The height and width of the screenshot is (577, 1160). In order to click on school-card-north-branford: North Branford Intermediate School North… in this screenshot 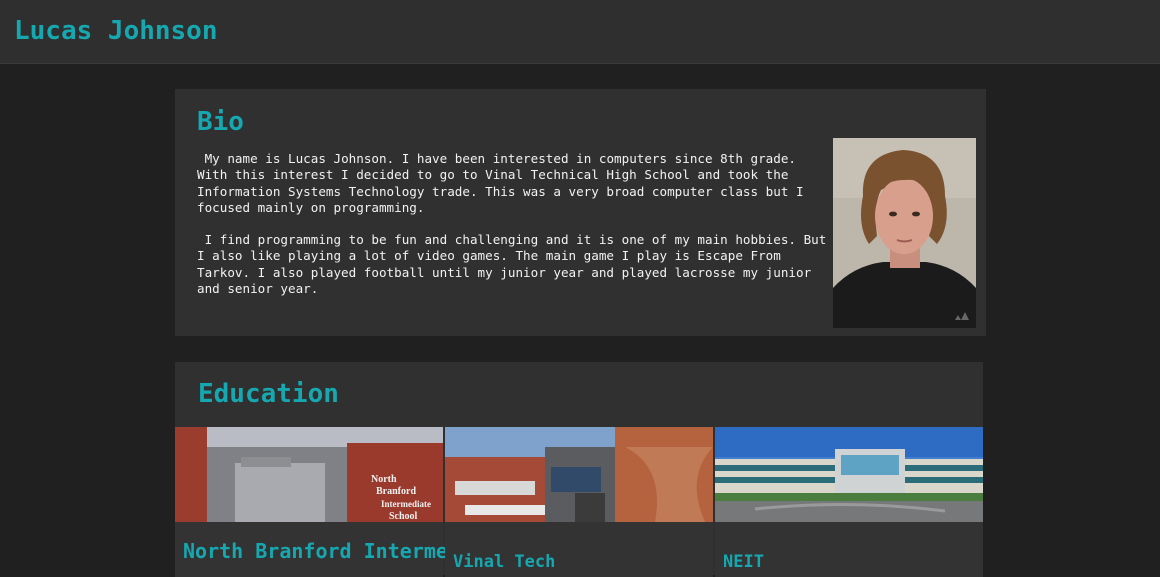, I will do `click(383, 502)`.